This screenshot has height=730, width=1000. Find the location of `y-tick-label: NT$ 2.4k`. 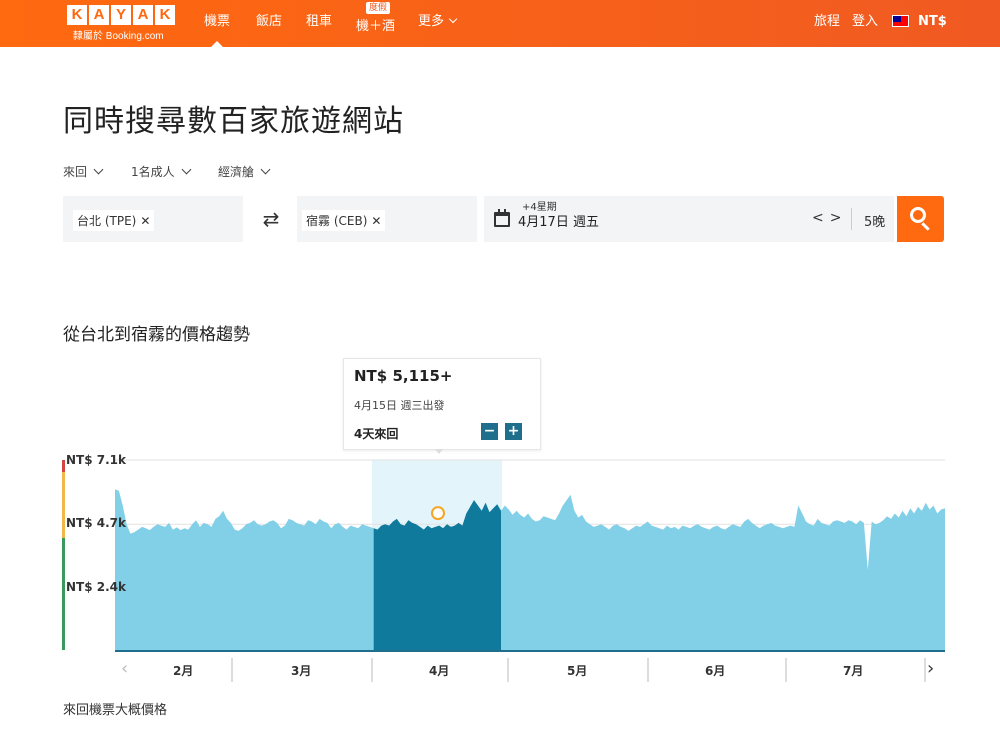

y-tick-label: NT$ 2.4k is located at coordinates (96, 587).